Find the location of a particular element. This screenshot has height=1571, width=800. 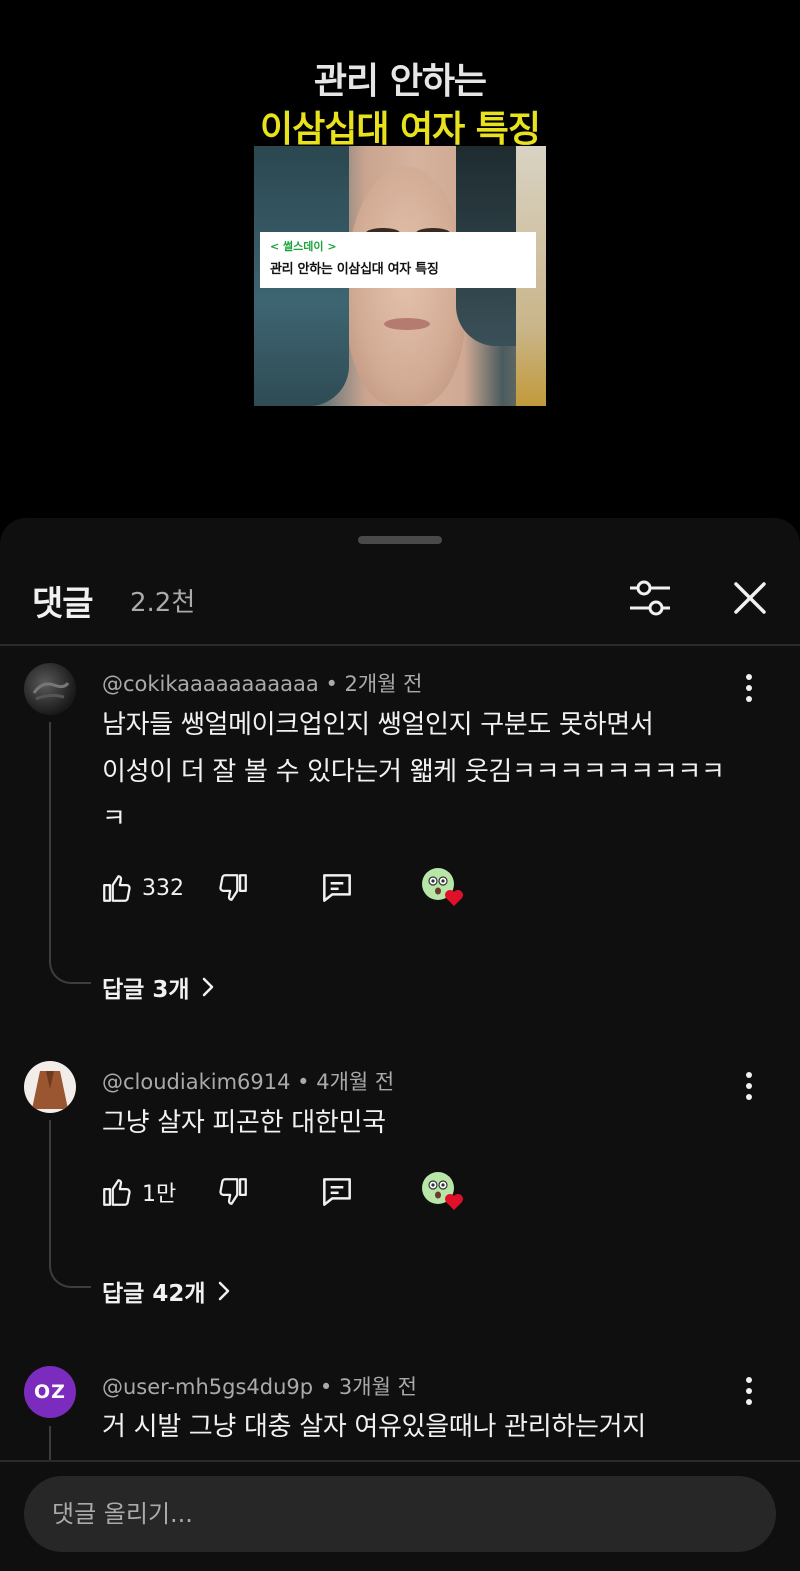

replies-count: 답글 42개 is located at coordinates (154, 1294).